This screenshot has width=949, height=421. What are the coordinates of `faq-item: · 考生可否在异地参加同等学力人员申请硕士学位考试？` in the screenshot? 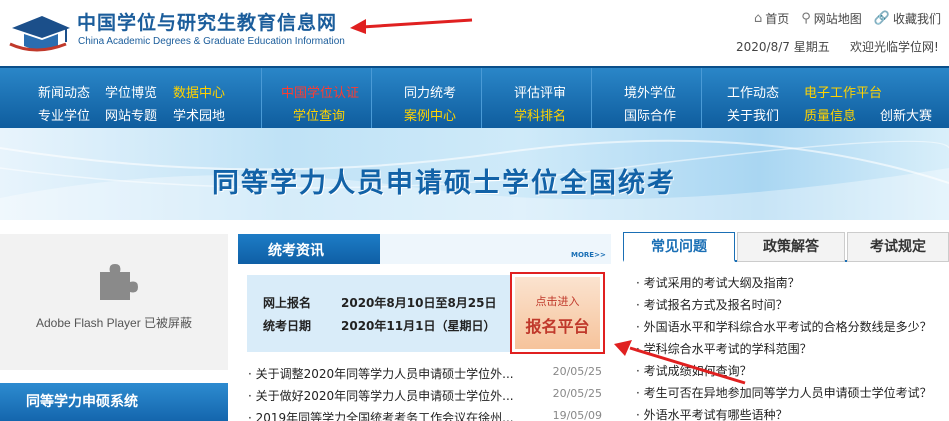 It's located at (784, 392).